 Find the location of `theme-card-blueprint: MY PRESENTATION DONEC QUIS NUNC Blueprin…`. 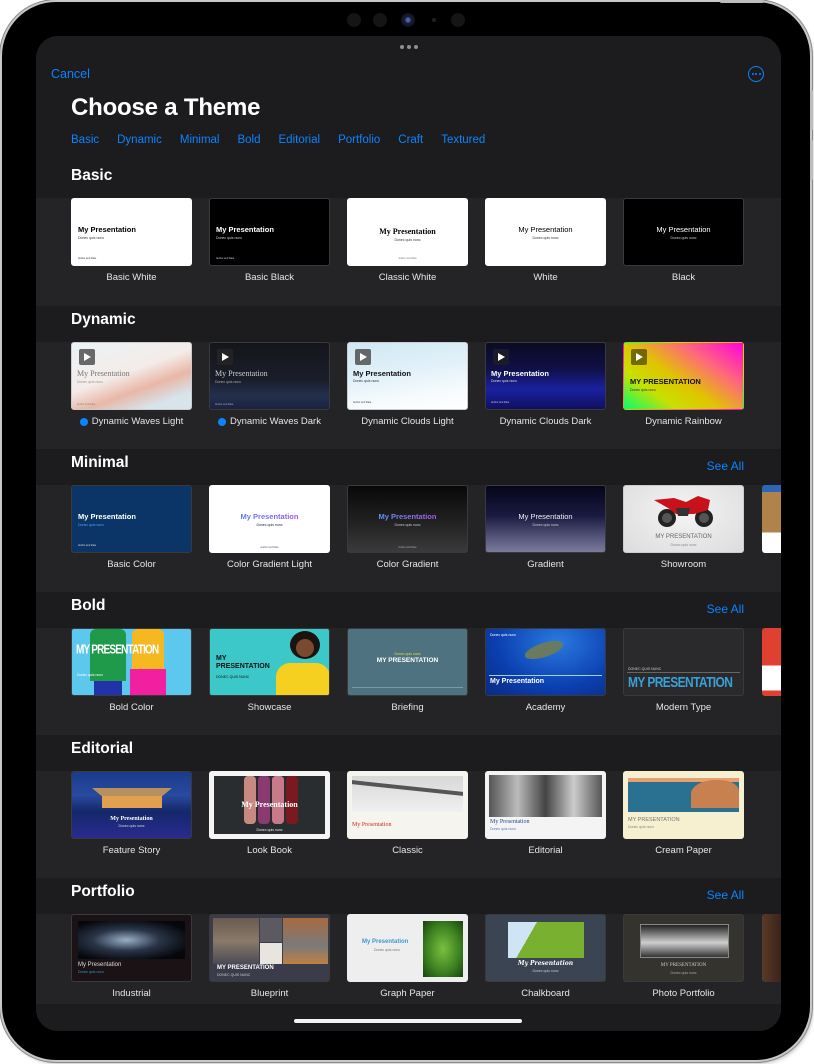

theme-card-blueprint: MY PRESENTATION DONEC QUIS NUNC Blueprin… is located at coordinates (269, 956).